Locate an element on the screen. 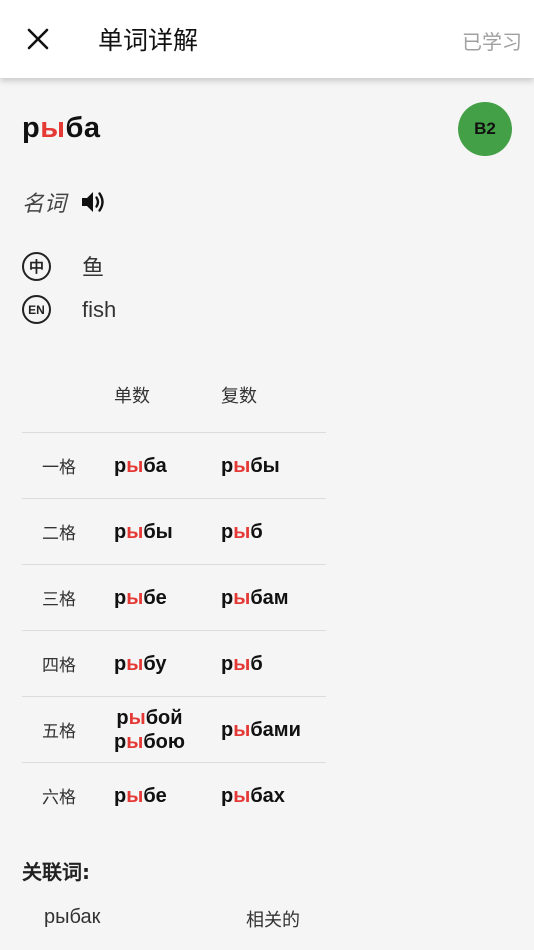 The width and height of the screenshot is (534, 950). headword: рыба is located at coordinates (61, 128).